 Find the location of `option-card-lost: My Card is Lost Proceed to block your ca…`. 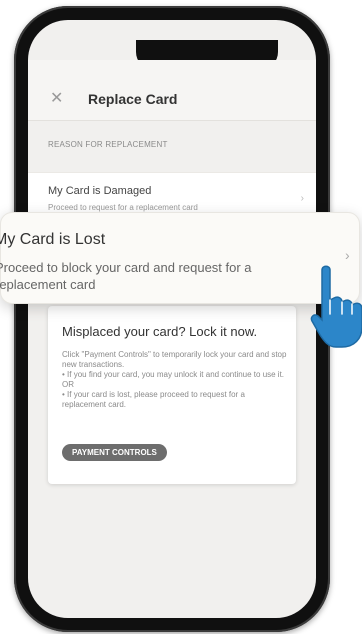

option-card-lost: My Card is Lost Proceed to block your ca… is located at coordinates (180, 258).